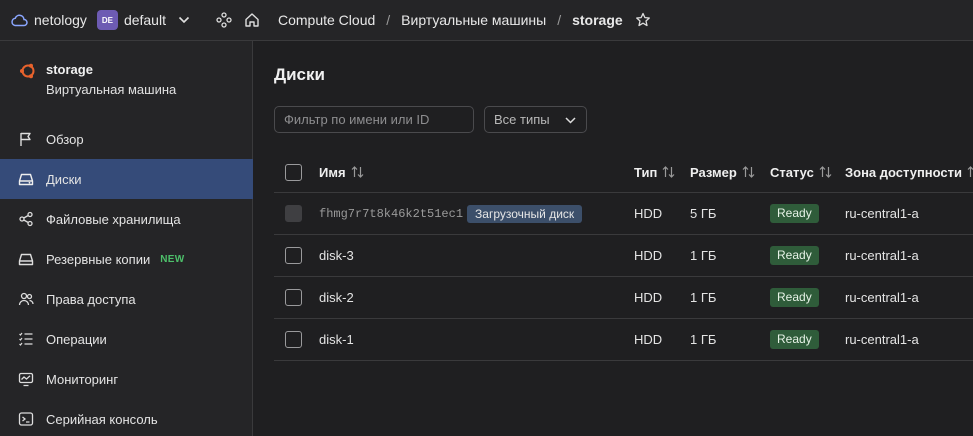 This screenshot has height=436, width=973. I want to click on cloud-icon, so click(19, 20).